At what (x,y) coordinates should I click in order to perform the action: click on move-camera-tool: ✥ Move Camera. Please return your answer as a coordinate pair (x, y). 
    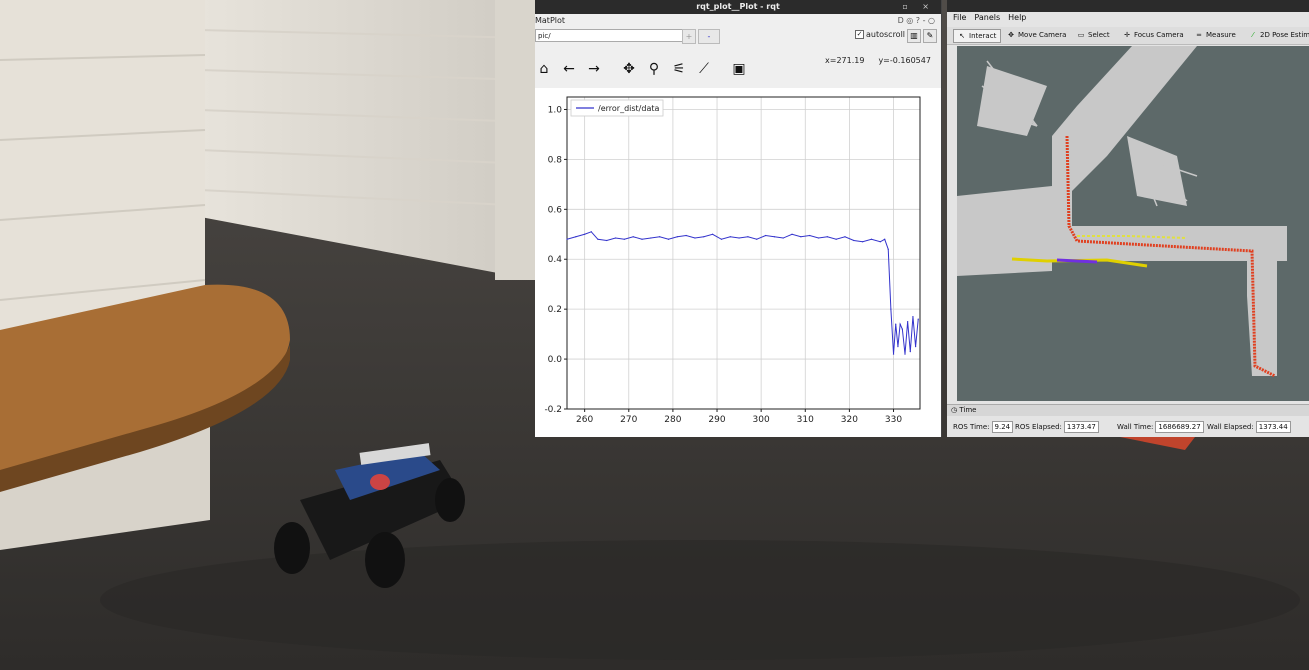
    Looking at the image, I should click on (1036, 35).